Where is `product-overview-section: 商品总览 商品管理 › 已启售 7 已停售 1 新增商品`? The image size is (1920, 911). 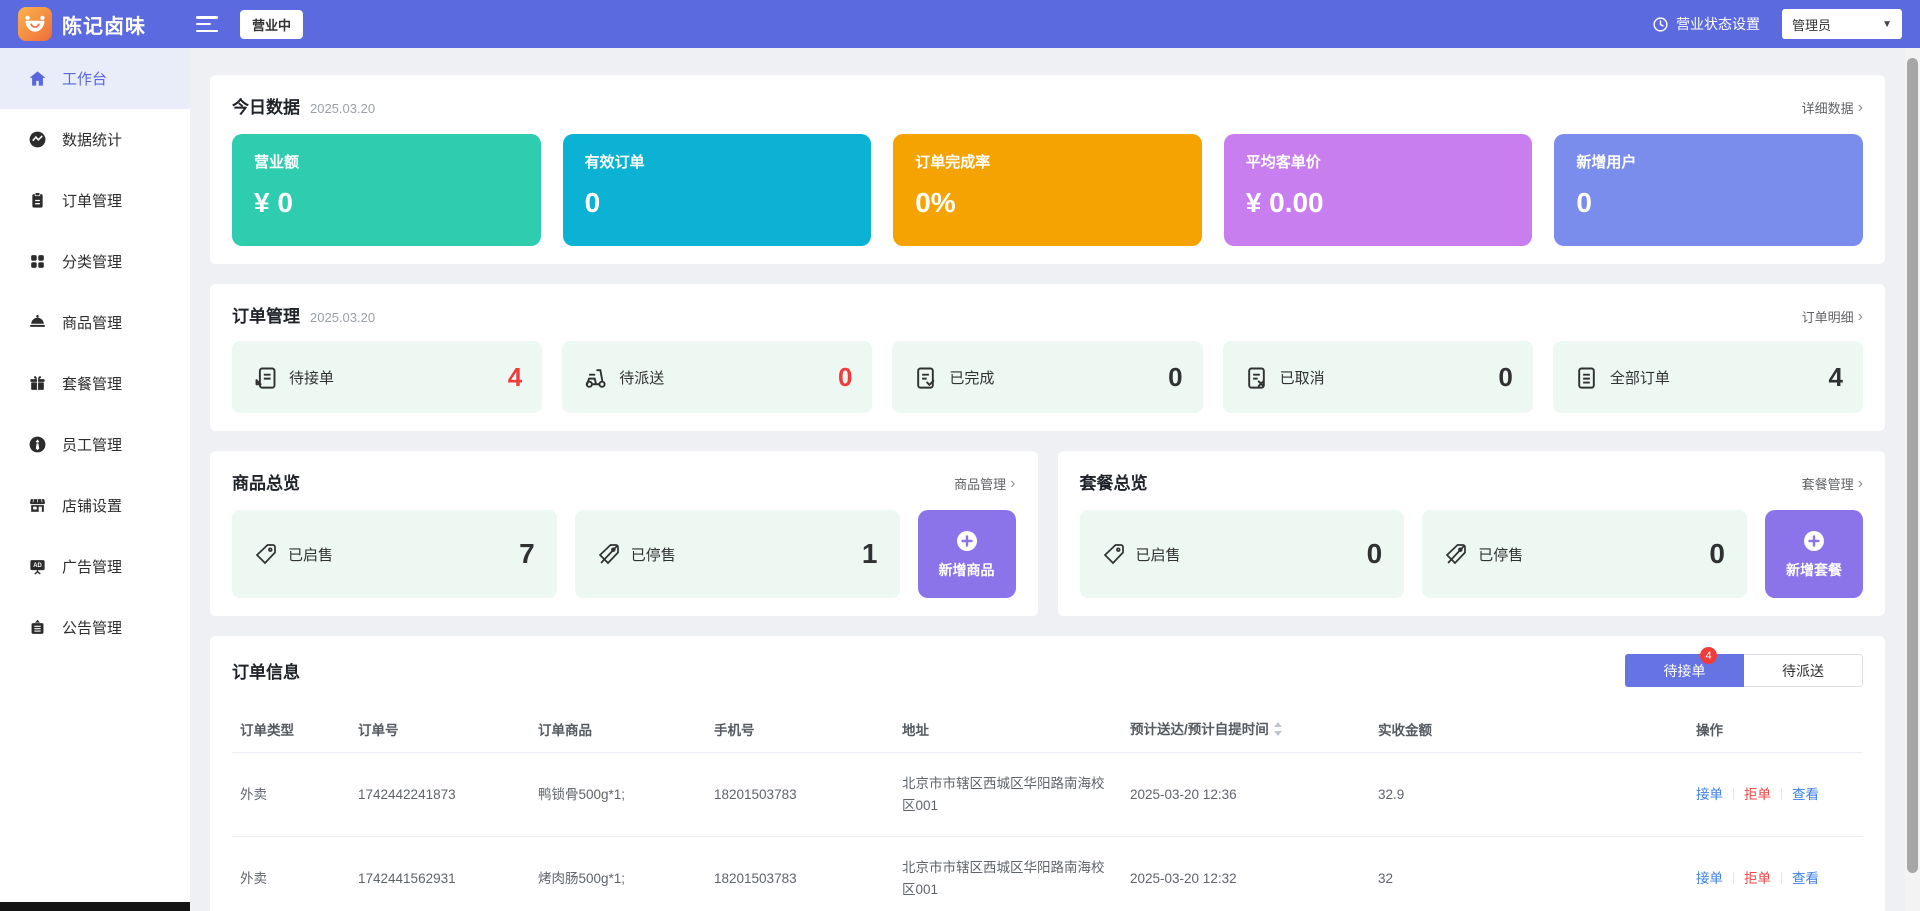
product-overview-section: 商品总览 商品管理 › 已启售 7 已停售 1 新增商品 is located at coordinates (624, 533).